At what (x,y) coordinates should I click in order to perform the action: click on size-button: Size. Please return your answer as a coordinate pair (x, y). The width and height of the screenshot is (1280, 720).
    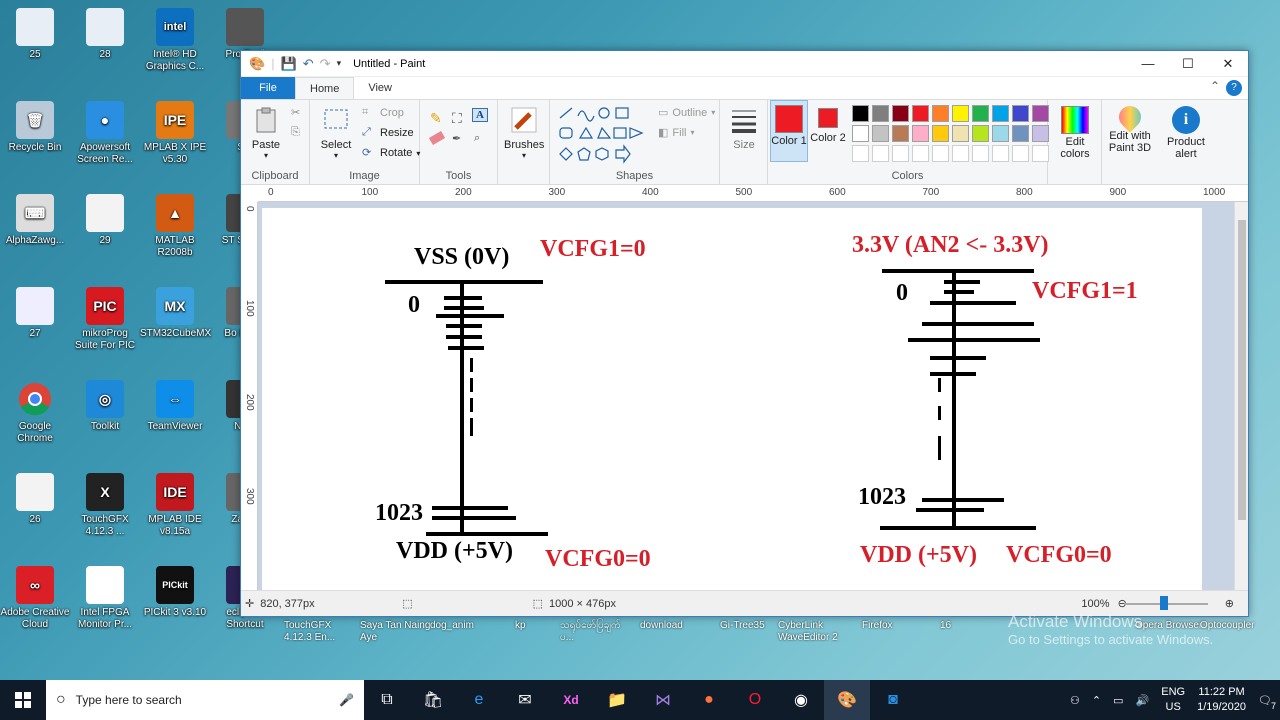
    Looking at the image, I should click on (744, 128).